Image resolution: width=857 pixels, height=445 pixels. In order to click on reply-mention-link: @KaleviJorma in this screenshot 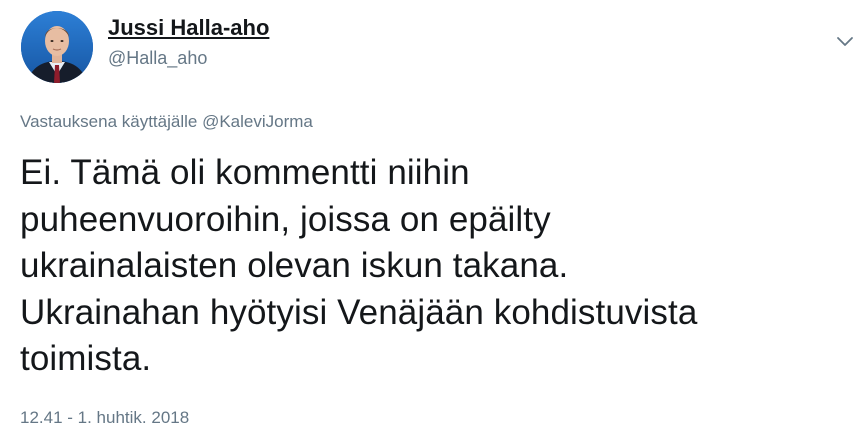, I will do `click(257, 121)`.